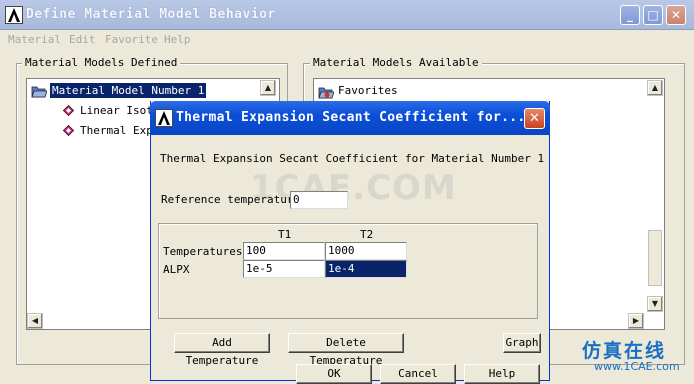 This screenshot has width=694, height=384. What do you see at coordinates (418, 374) in the screenshot?
I see `cancel-button: Cancel` at bounding box center [418, 374].